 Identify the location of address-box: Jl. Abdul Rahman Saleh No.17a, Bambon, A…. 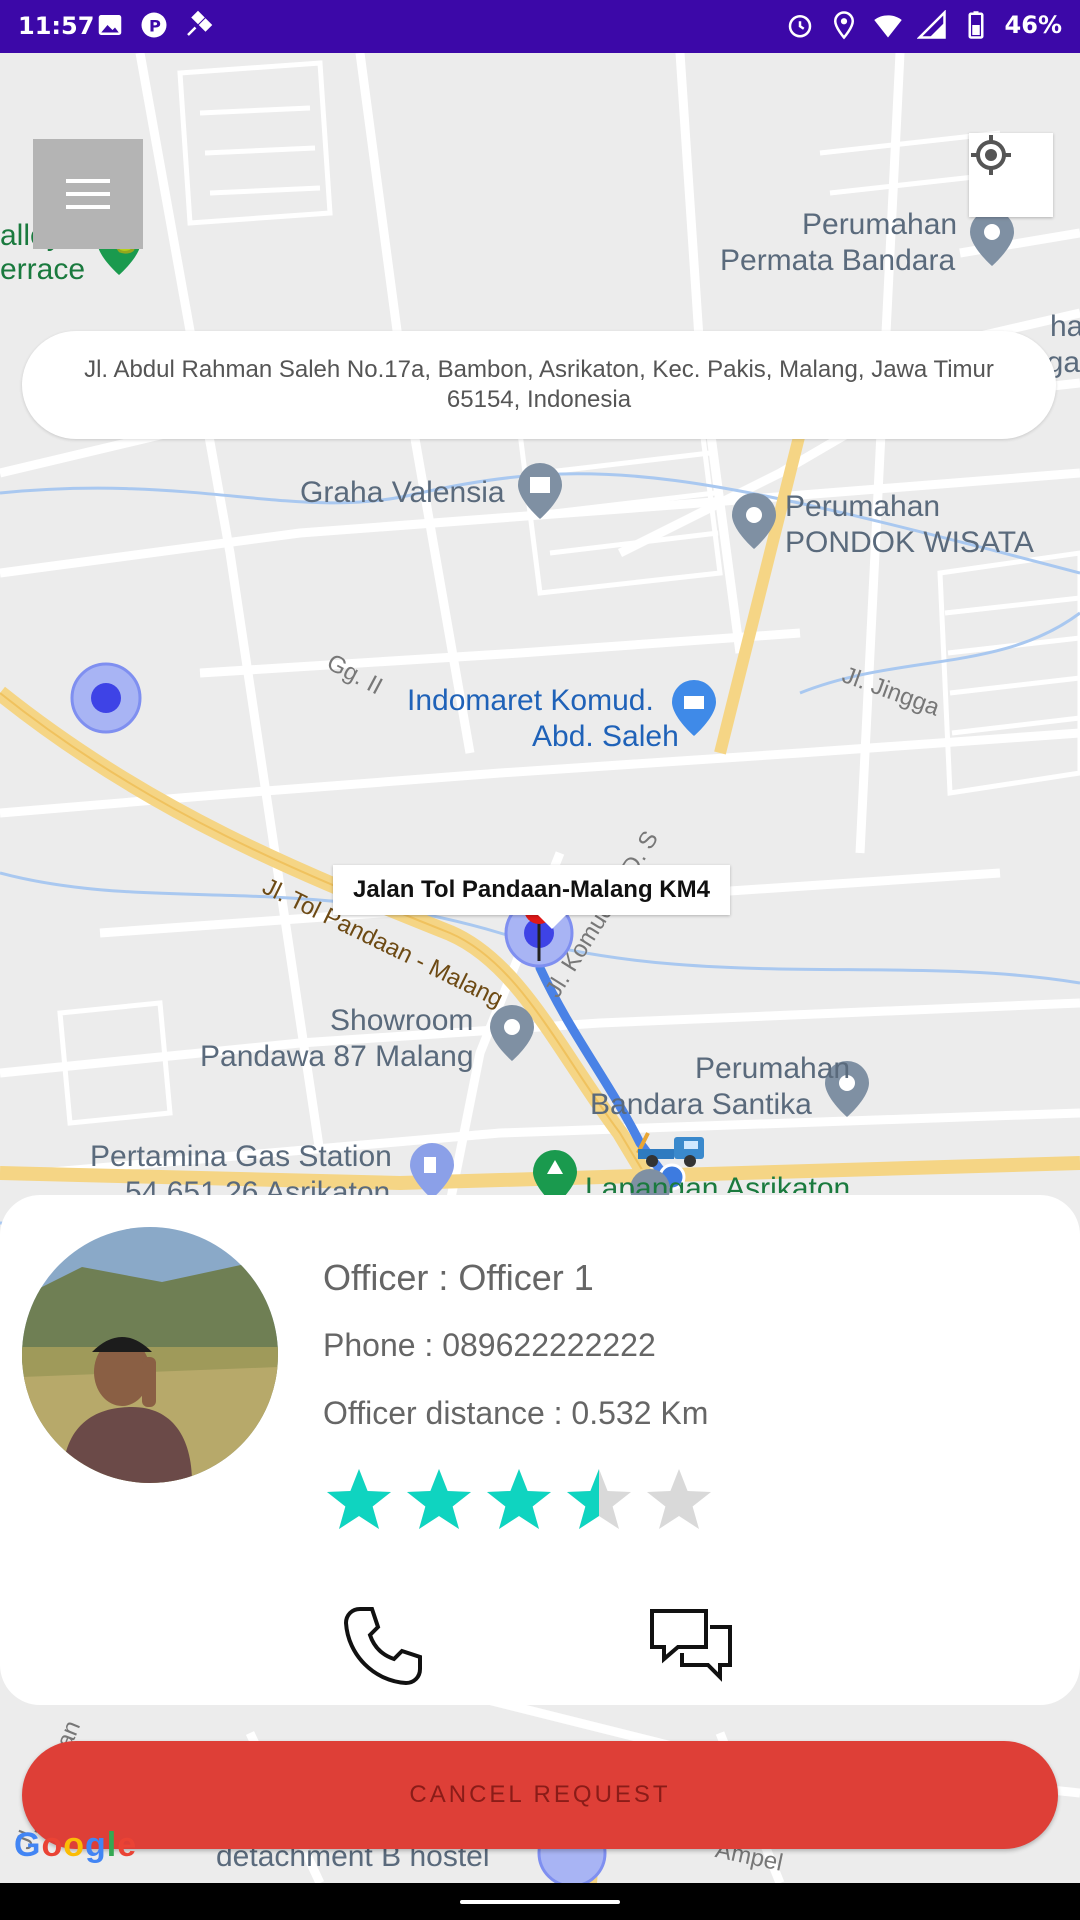
(539, 385).